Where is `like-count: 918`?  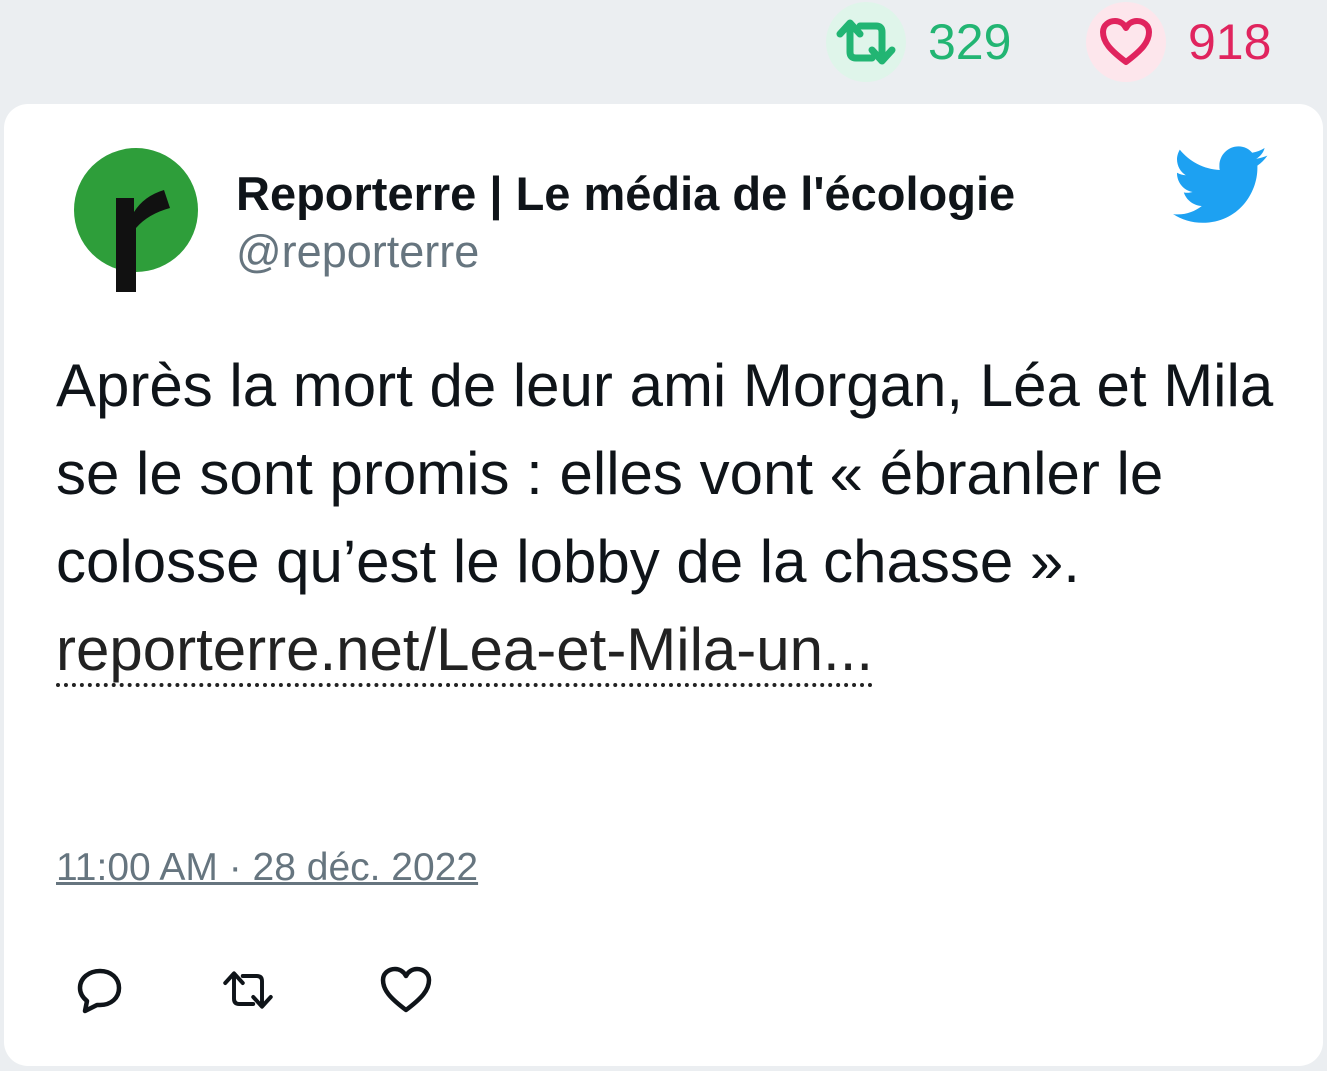
like-count: 918 is located at coordinates (1230, 42).